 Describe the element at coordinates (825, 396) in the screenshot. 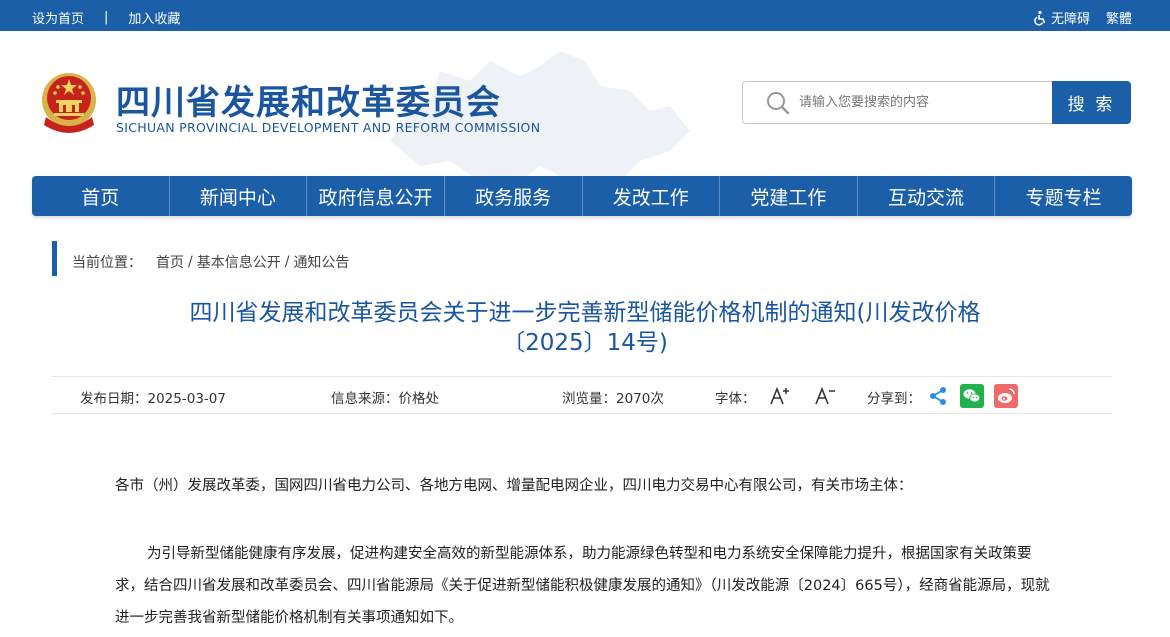

I see `font-decrease-icon` at that location.